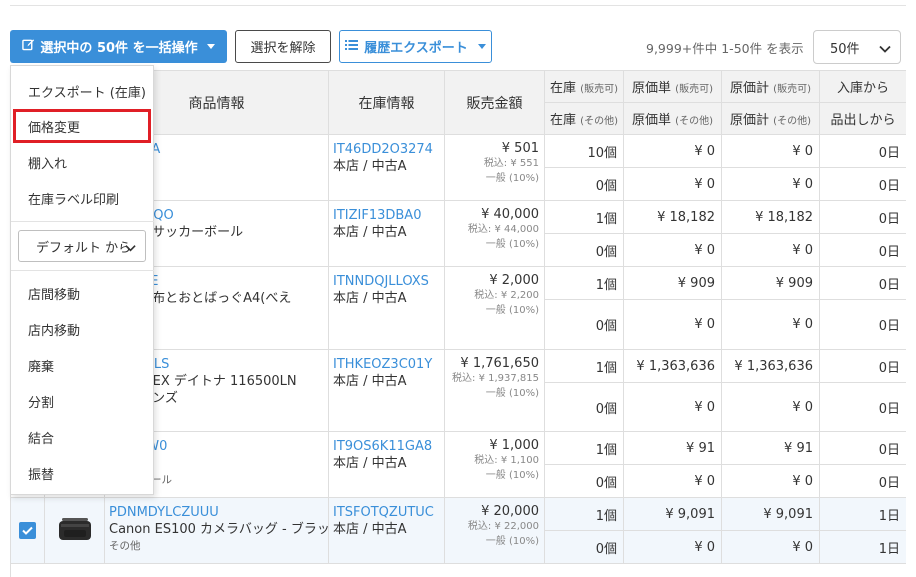 The width and height of the screenshot is (916, 577). I want to click on bulk-action-label: 選択中の 50件 を一括操作, so click(119, 48).